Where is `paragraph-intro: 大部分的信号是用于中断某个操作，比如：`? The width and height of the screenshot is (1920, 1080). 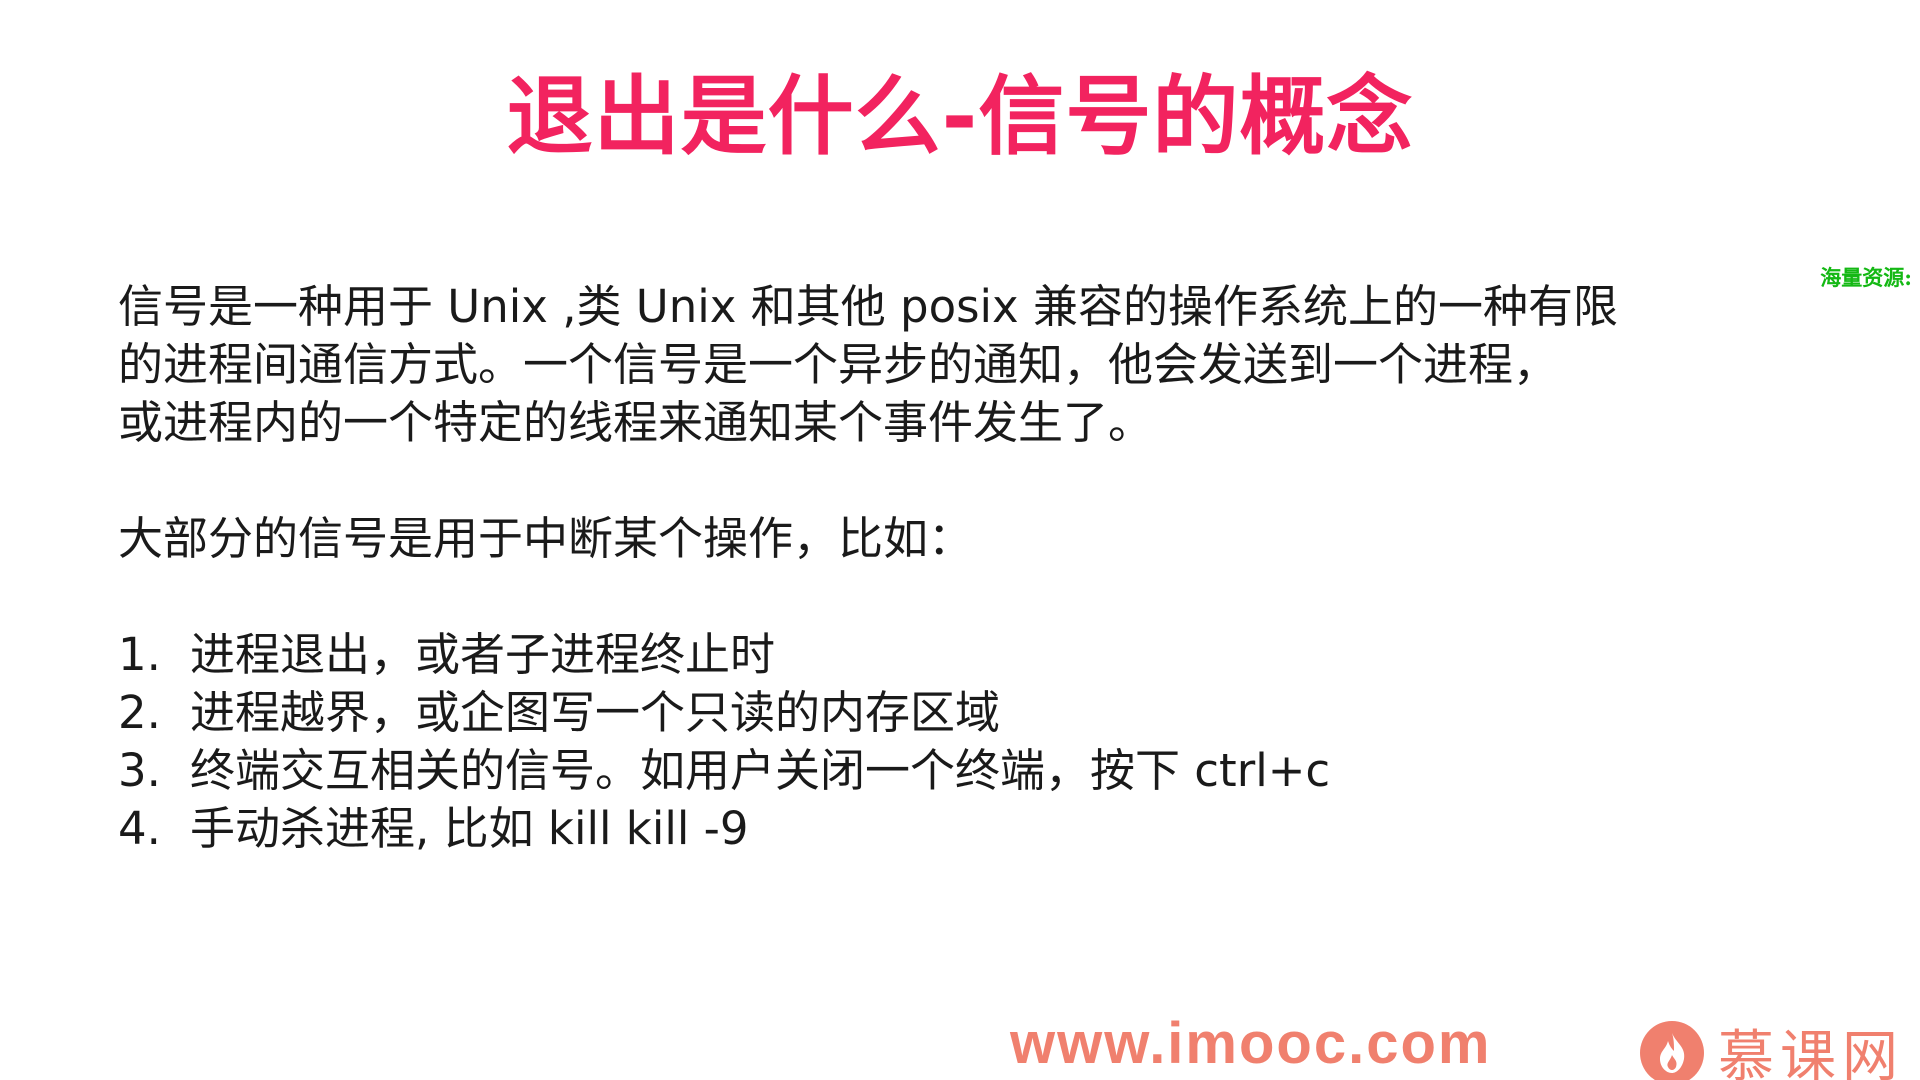 paragraph-intro: 大部分的信号是用于中断某个操作，比如： is located at coordinates (546, 538).